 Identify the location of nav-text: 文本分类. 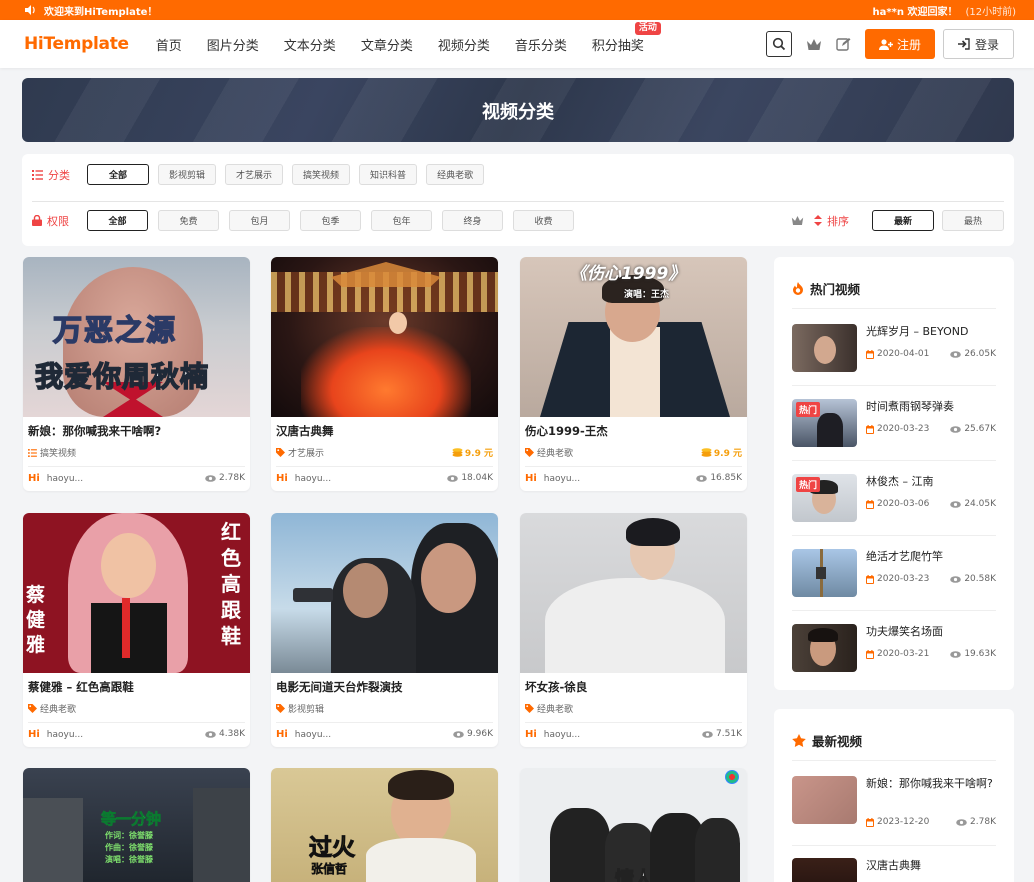
(310, 44).